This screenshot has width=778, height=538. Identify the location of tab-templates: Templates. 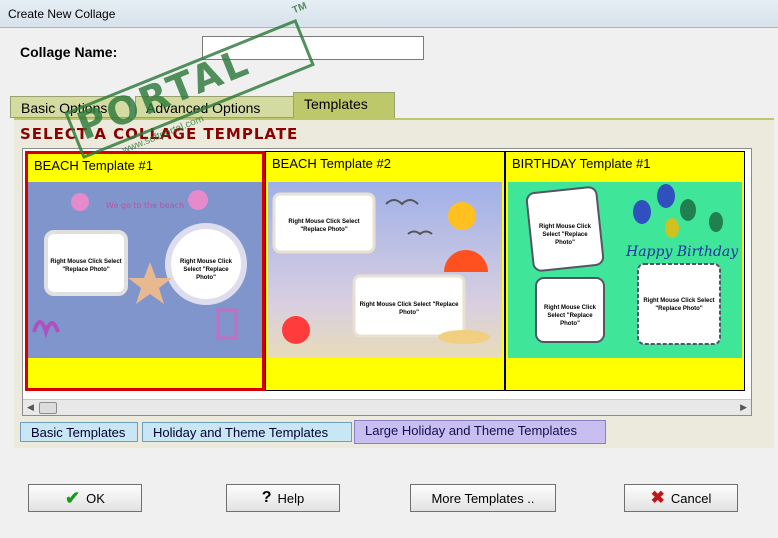
(344, 105).